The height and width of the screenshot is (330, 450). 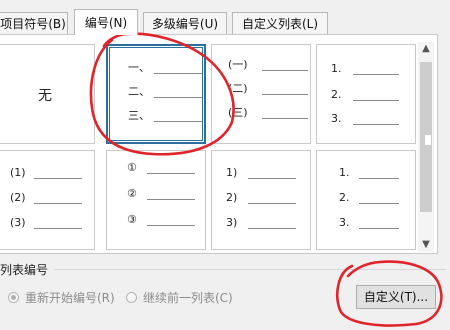 I want to click on tab-custom-list: 自定义列表(L), so click(x=280, y=23).